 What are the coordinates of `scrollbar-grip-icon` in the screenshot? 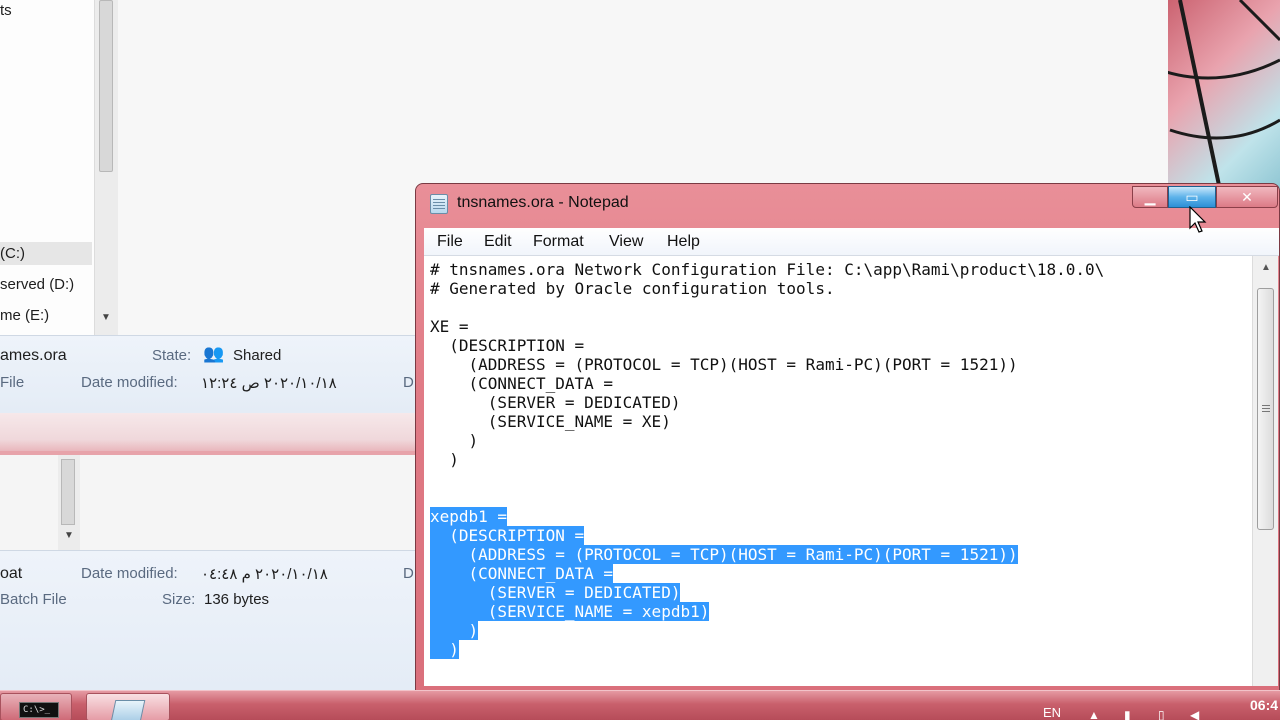 It's located at (1266, 405).